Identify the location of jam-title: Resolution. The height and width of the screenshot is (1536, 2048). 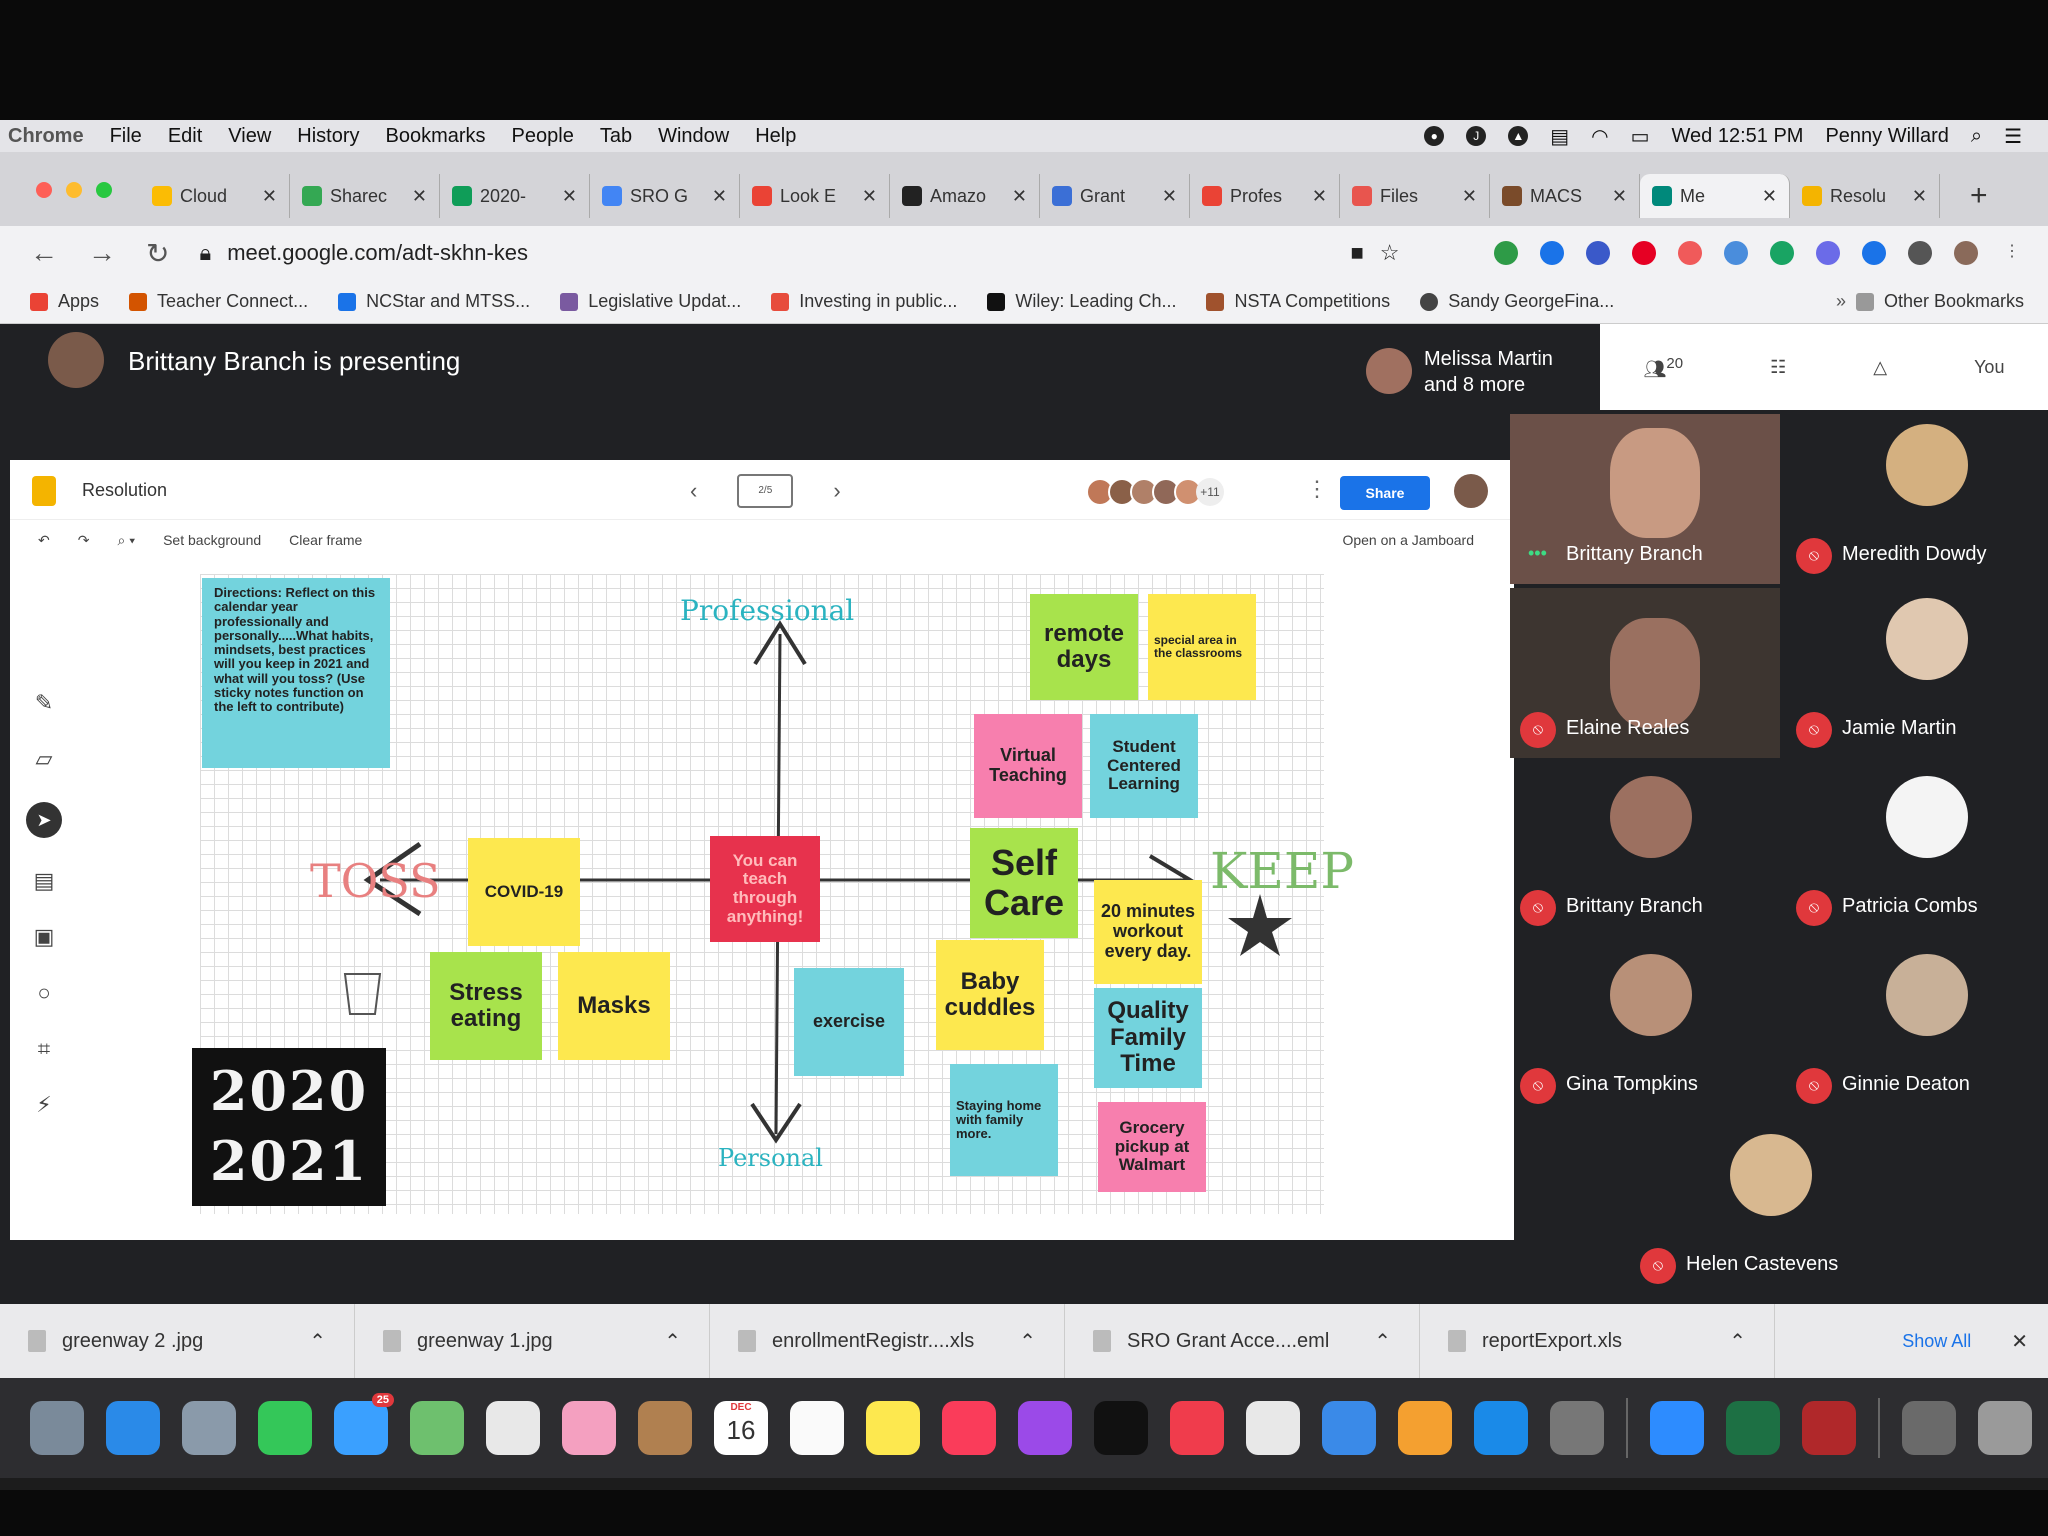
(124, 490).